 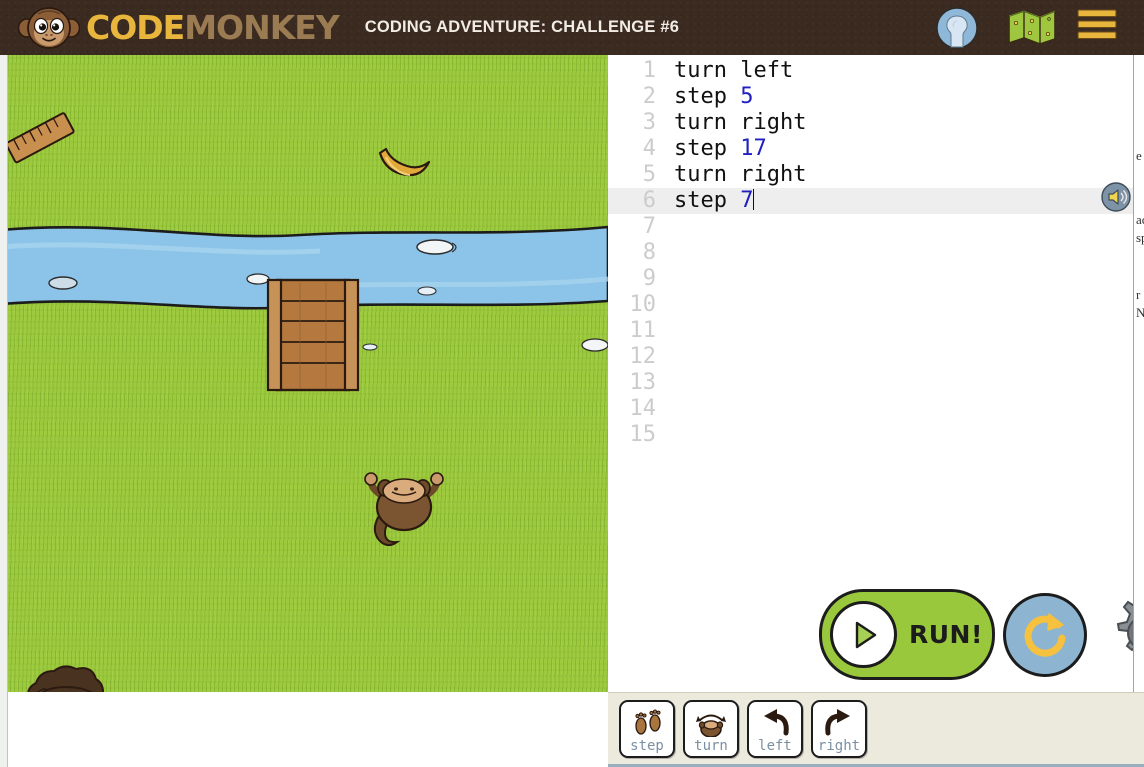 What do you see at coordinates (1139, 155) in the screenshot?
I see `side-panel-fragment: e` at bounding box center [1139, 155].